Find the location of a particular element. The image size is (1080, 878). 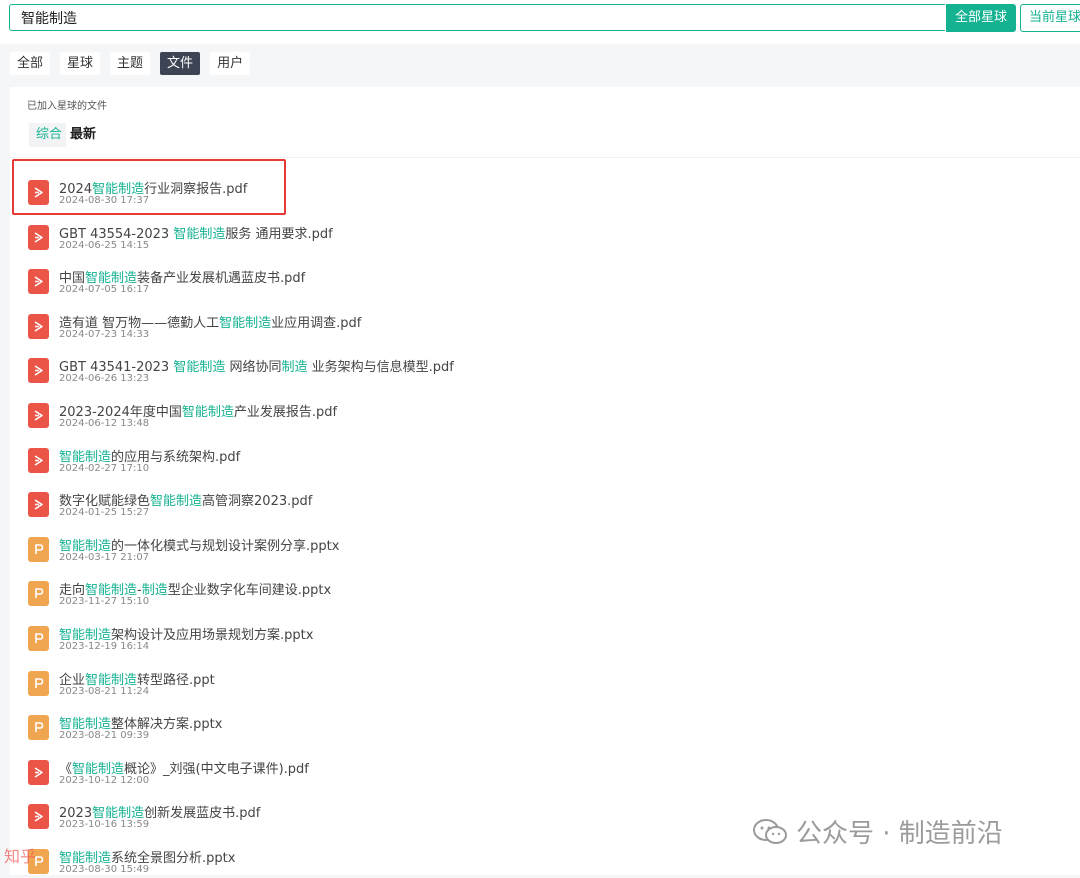

file-date: 2023-12-19 16:14 is located at coordinates (104, 646).